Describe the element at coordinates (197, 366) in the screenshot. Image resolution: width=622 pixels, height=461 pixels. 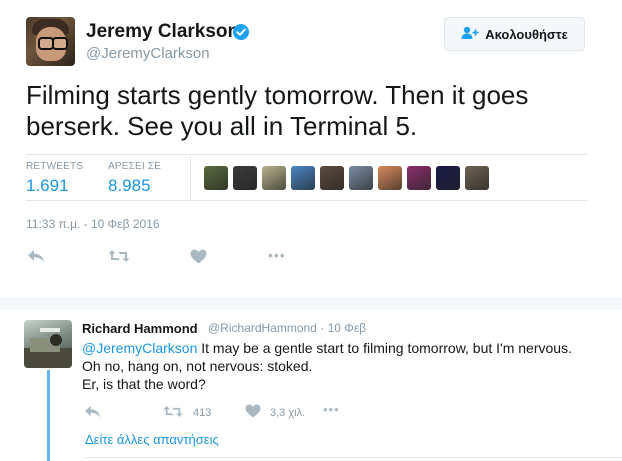
I see `reply-text-line2: Oh no, hang on, not nervous: stoked.` at that location.